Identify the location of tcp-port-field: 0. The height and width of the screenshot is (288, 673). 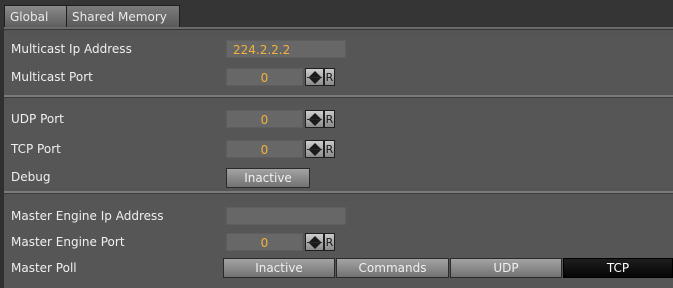
(264, 149).